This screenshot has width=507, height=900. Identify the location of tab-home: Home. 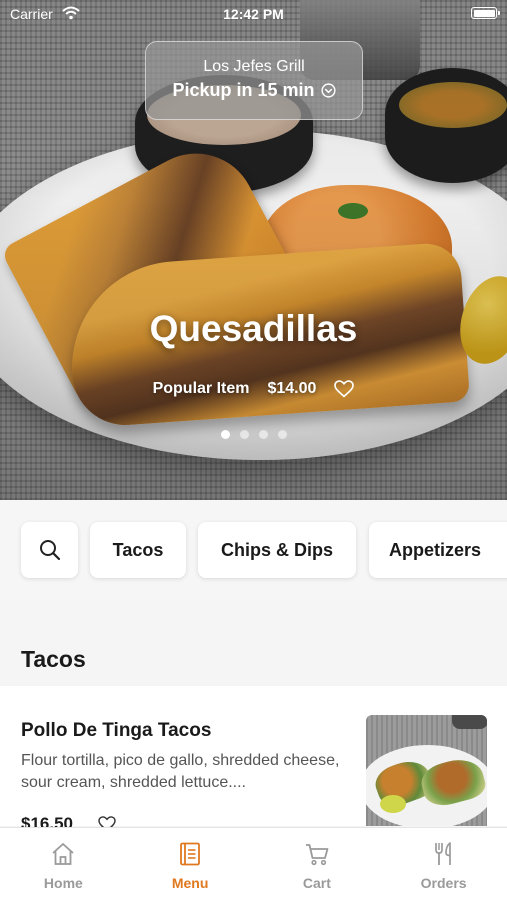
(63, 864).